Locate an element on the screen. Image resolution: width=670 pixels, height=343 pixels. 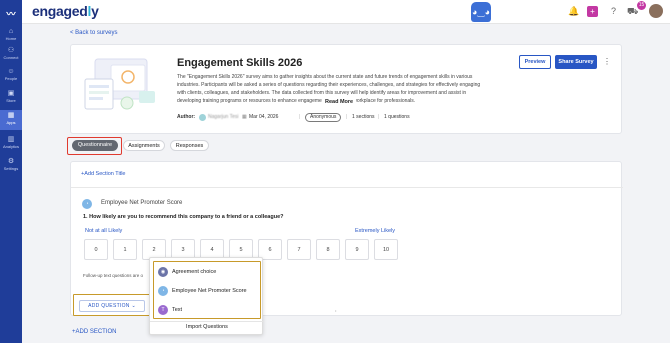
author-label: Author: is located at coordinates (186, 117).